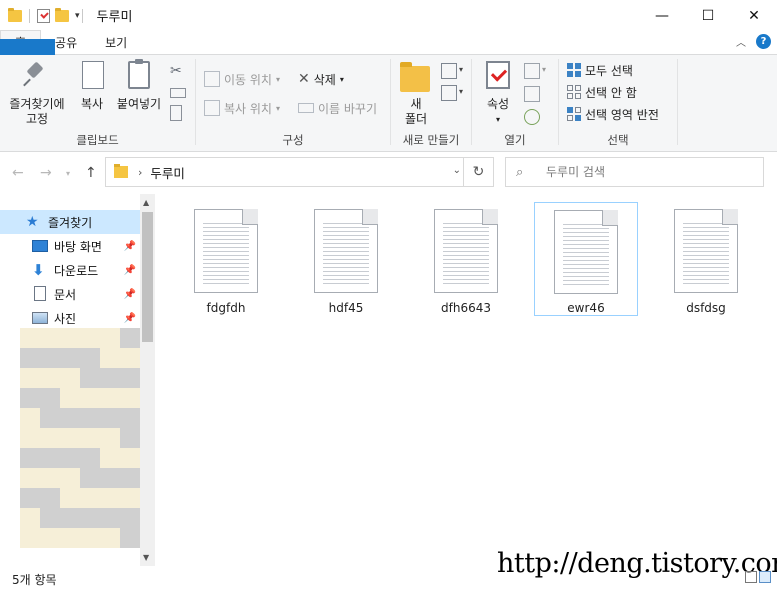 The image size is (777, 593). What do you see at coordinates (609, 70) in the screenshot?
I see `select-all-label: 모두 선택` at bounding box center [609, 70].